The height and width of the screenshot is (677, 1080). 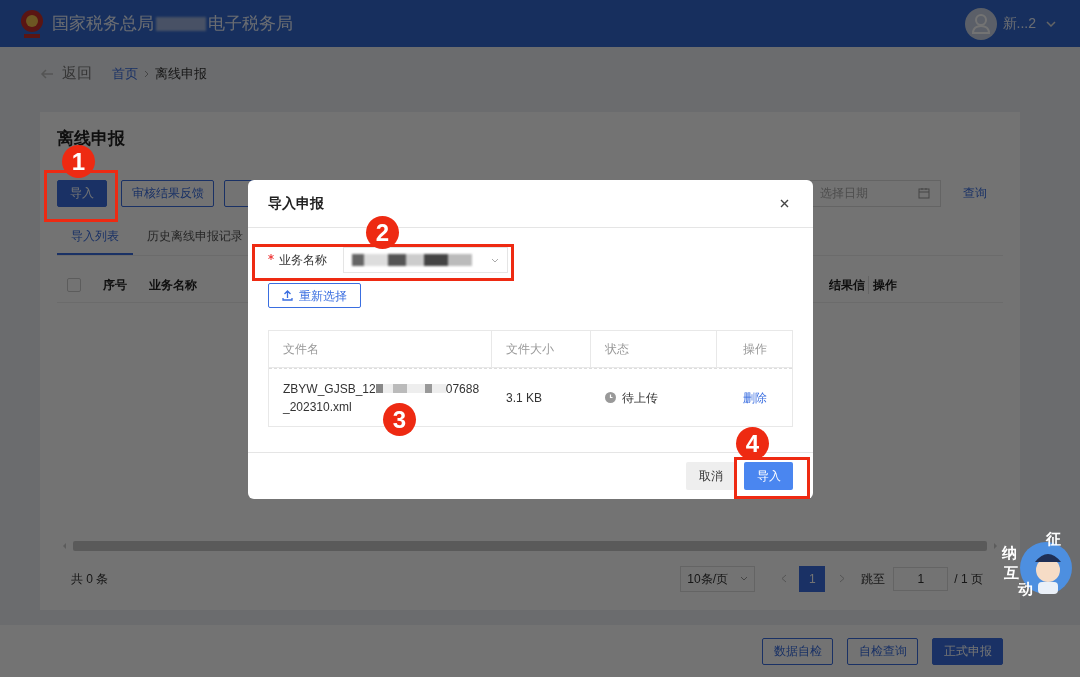 I want to click on tab: 导入列表, so click(x=95, y=240).